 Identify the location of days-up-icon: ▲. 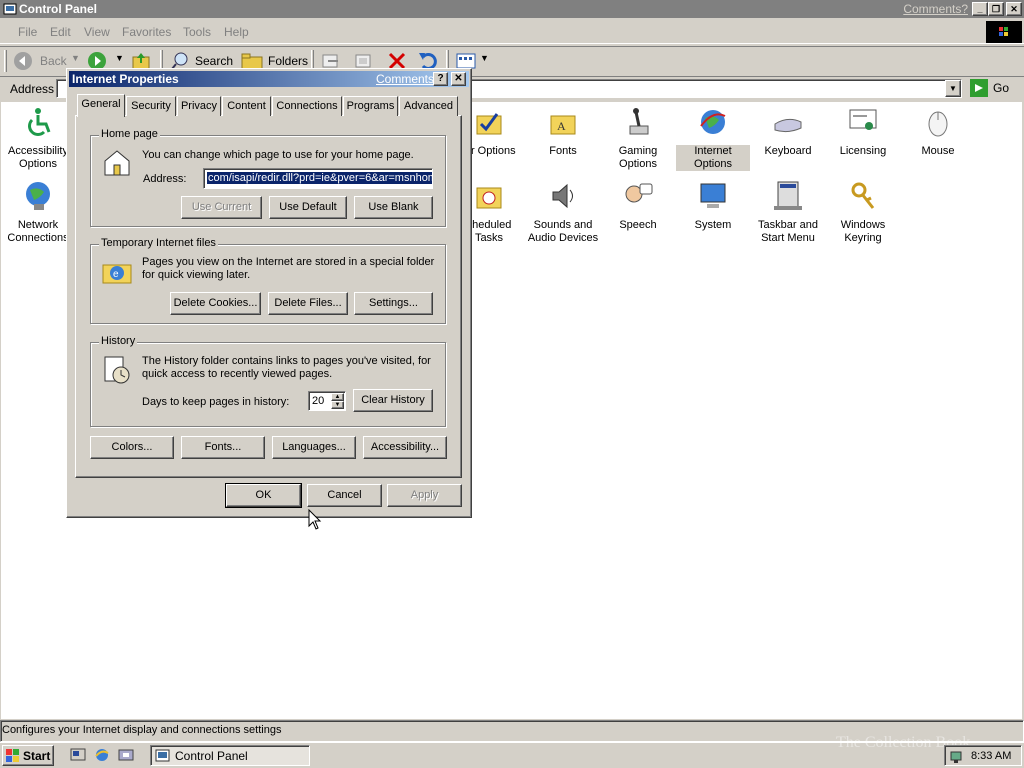
(337, 397).